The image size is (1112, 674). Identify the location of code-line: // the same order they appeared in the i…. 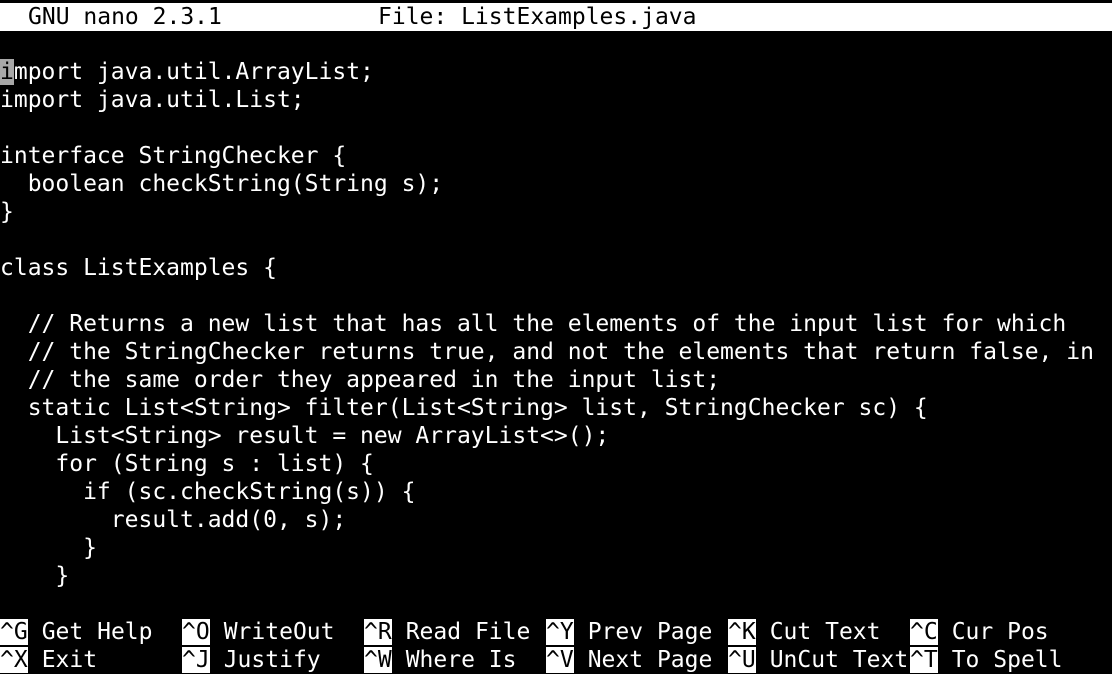
(556, 380).